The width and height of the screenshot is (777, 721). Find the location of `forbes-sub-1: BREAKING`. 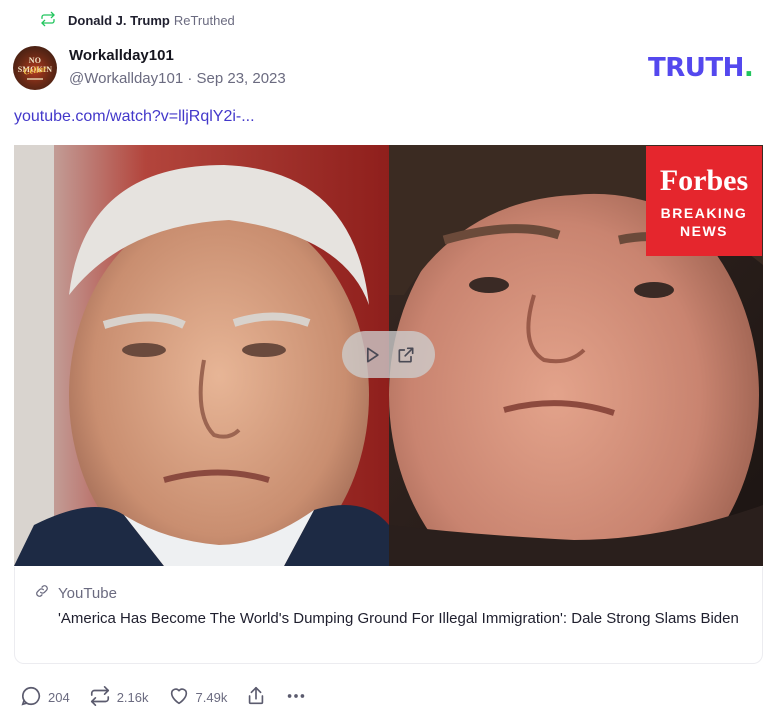

forbes-sub-1: BREAKING is located at coordinates (704, 213).